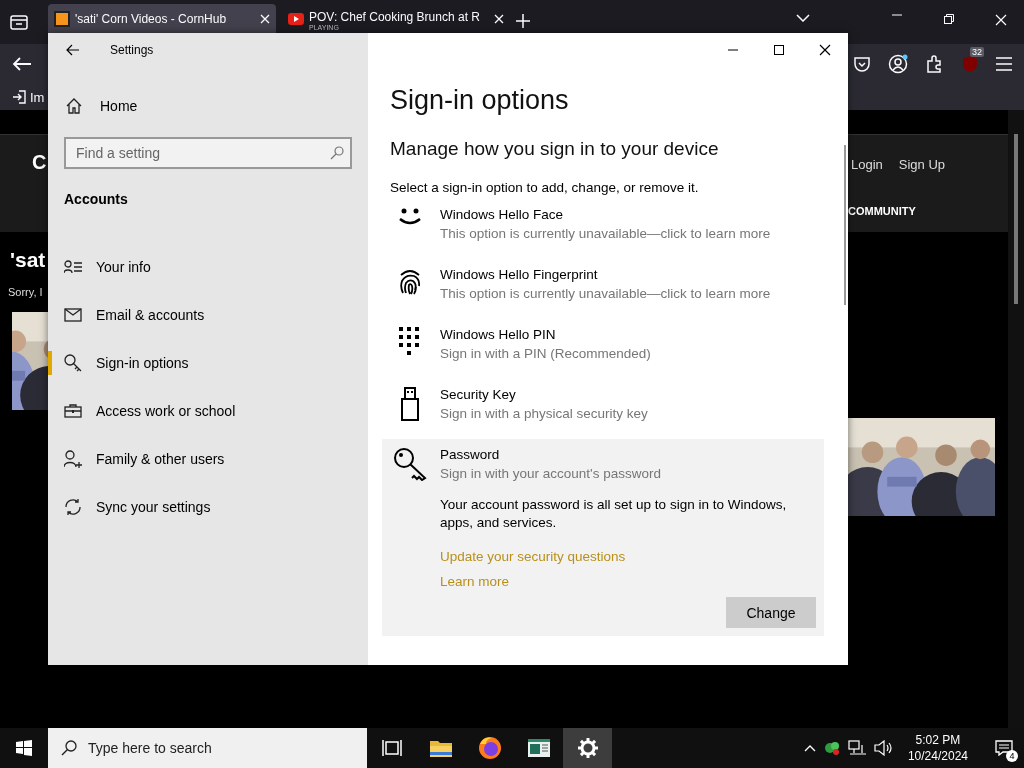 The width and height of the screenshot is (1024, 768). What do you see at coordinates (73, 315) in the screenshot?
I see `mail-icon` at bounding box center [73, 315].